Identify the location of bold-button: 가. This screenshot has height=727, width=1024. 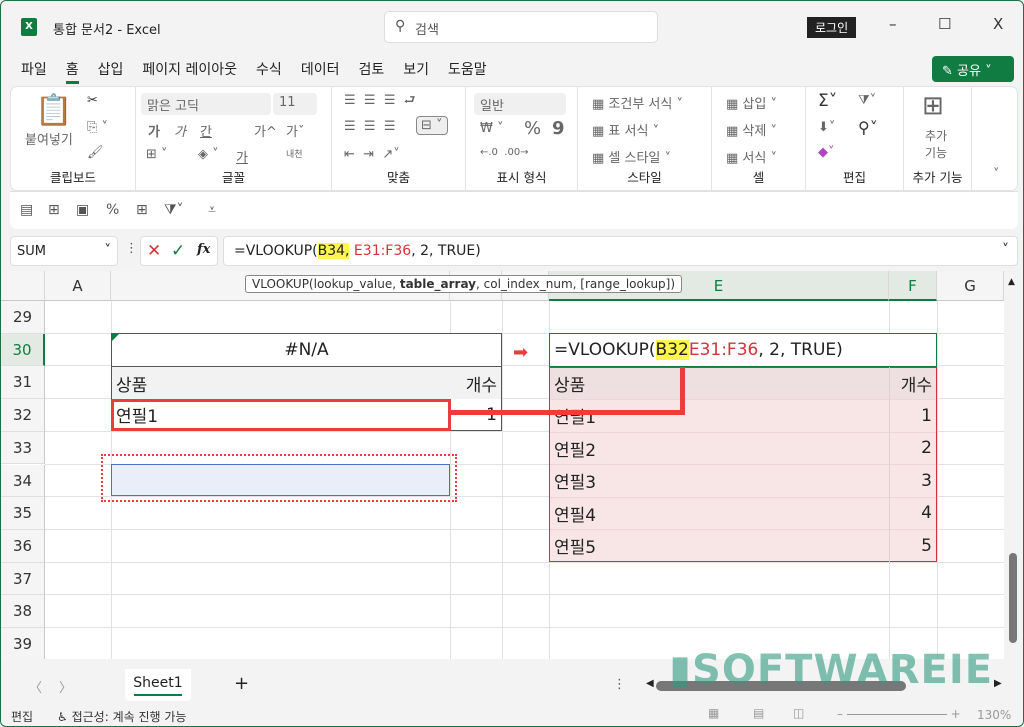
(154, 130).